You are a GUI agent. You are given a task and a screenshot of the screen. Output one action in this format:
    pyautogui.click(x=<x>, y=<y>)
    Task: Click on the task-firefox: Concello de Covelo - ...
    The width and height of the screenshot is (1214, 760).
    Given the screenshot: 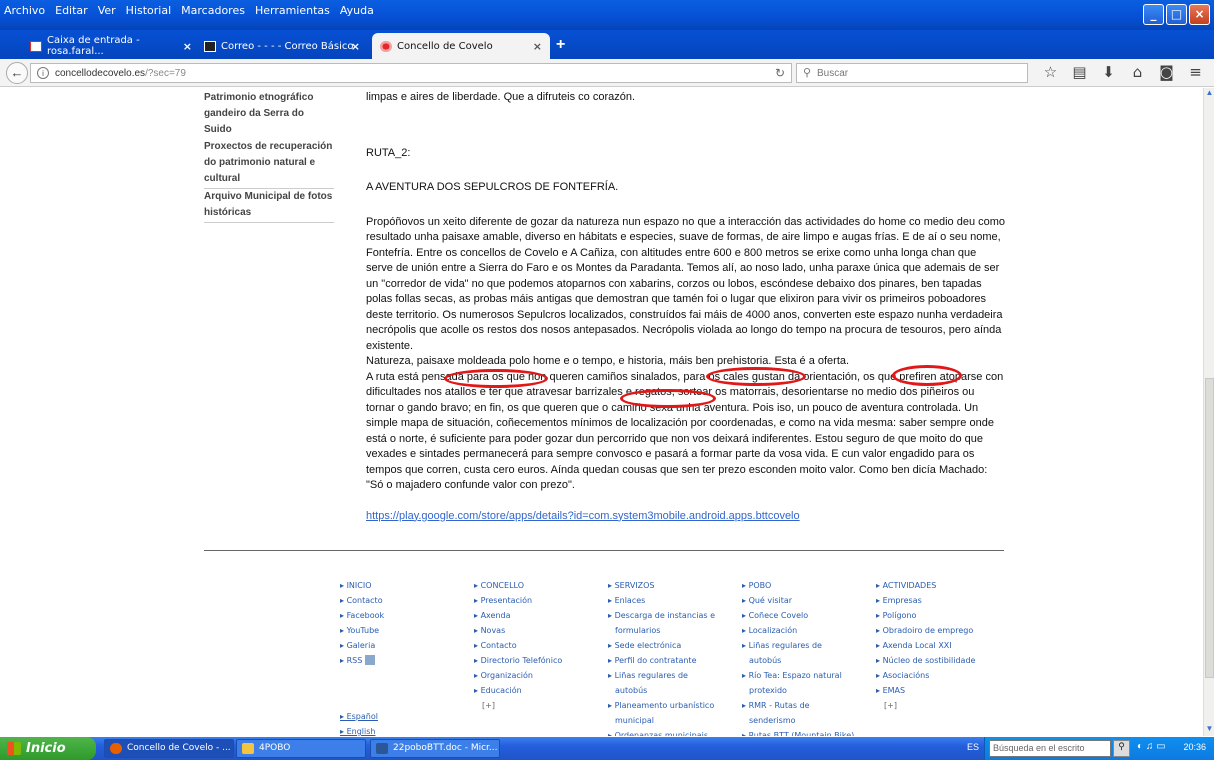 What is the action you would take?
    pyautogui.click(x=169, y=748)
    